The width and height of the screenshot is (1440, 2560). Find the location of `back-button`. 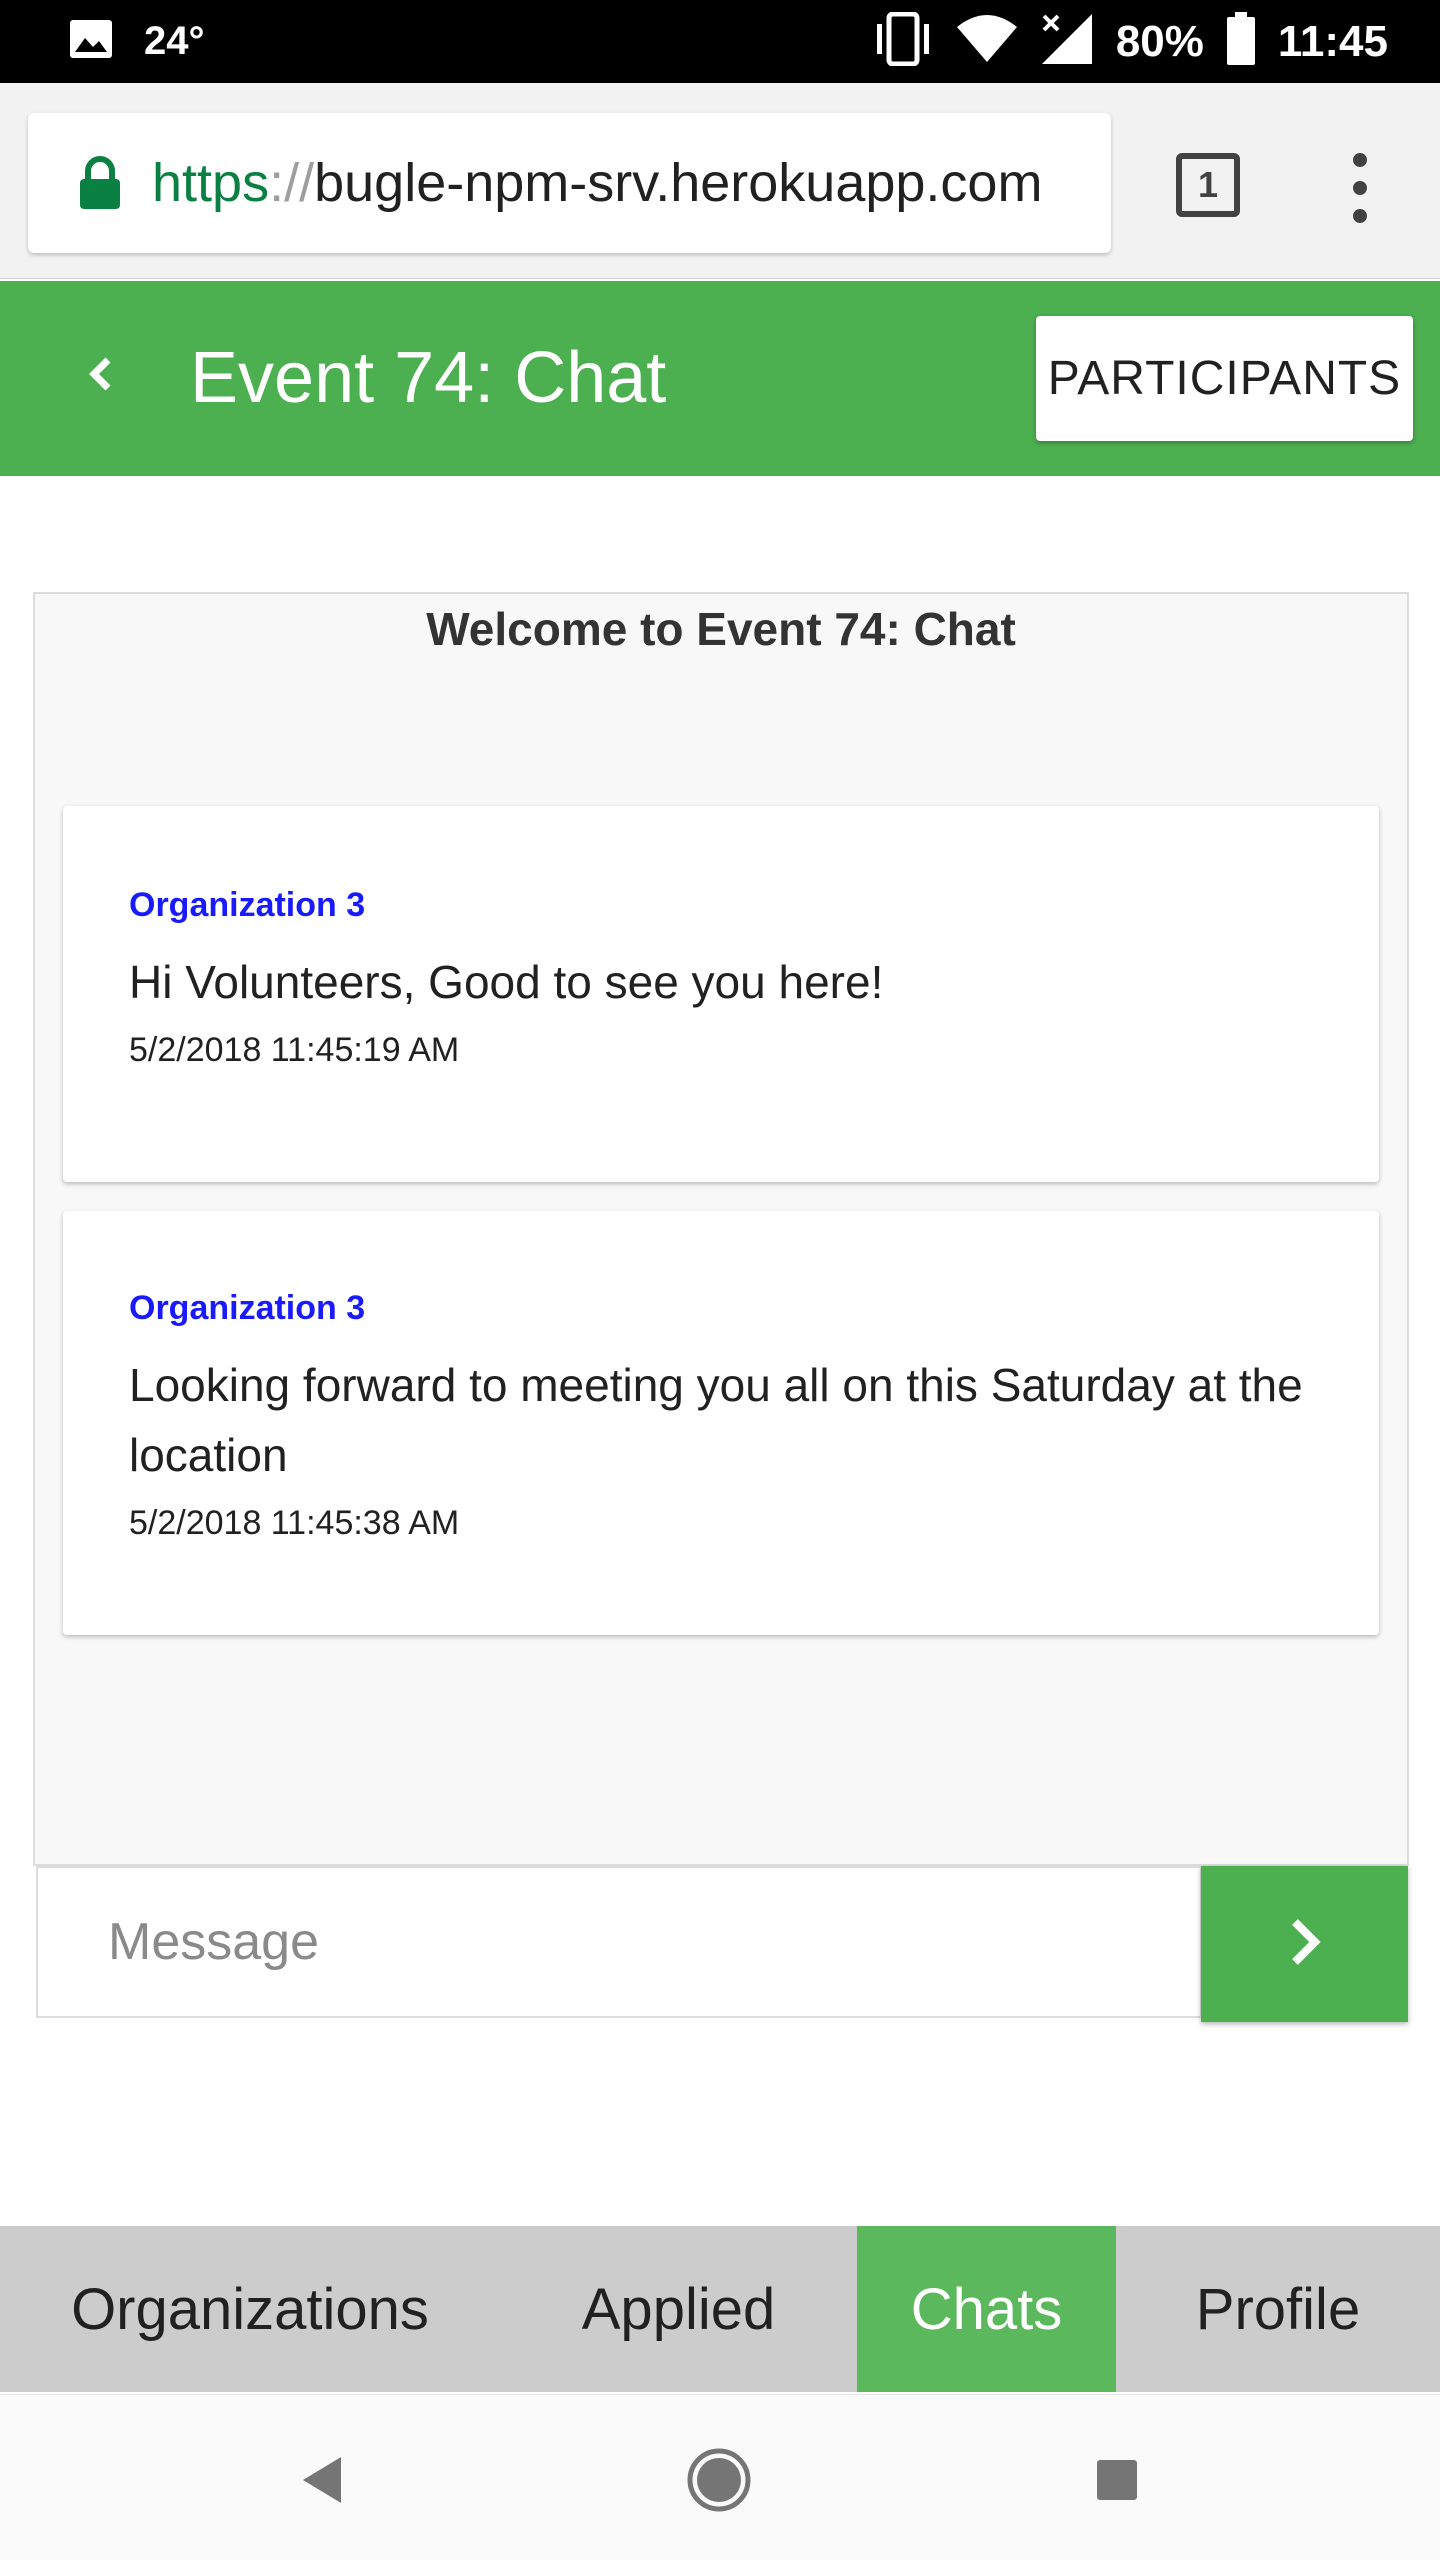

back-button is located at coordinates (100, 376).